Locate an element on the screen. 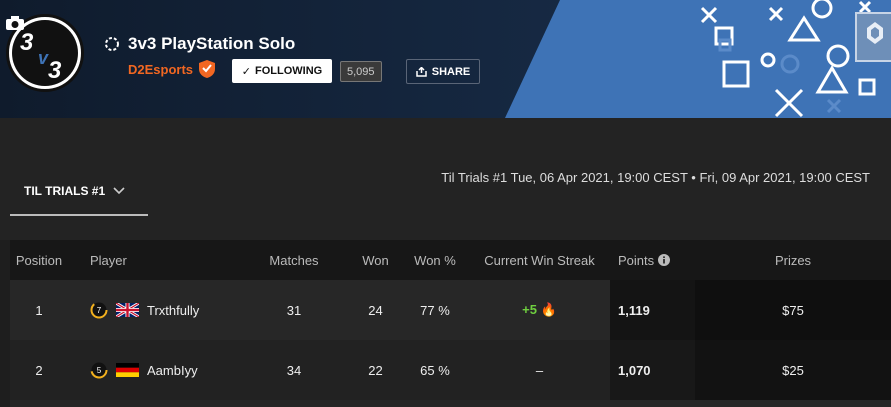 The image size is (891, 407). streak-value: +5 is located at coordinates (529, 309).